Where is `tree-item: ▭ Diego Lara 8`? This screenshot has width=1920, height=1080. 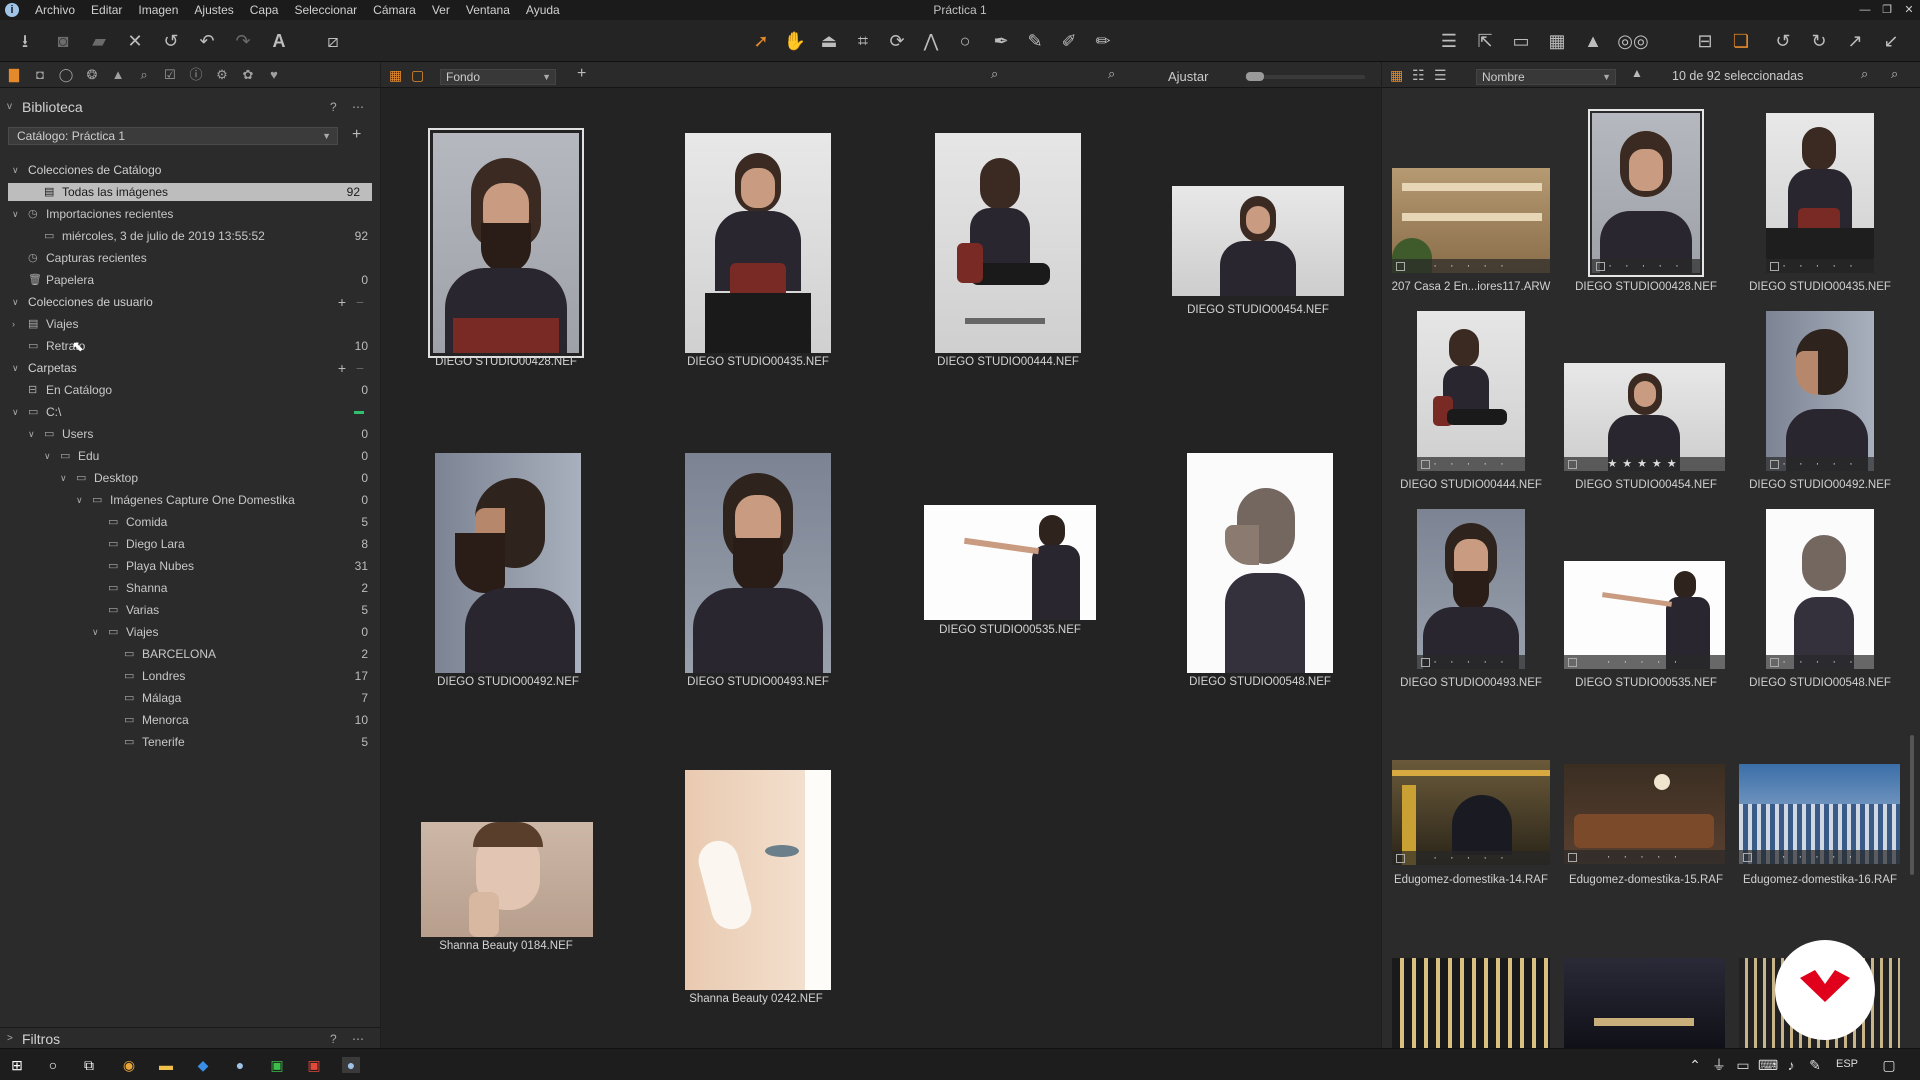 tree-item: ▭ Diego Lara 8 is located at coordinates (190, 544).